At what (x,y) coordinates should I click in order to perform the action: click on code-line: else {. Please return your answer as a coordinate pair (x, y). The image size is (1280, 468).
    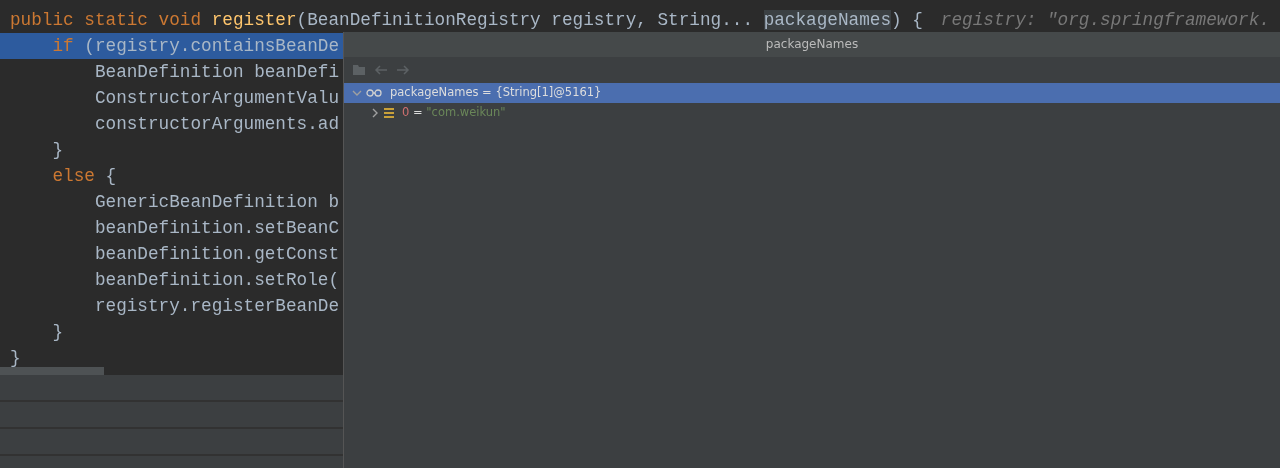
    Looking at the image, I should click on (84, 176).